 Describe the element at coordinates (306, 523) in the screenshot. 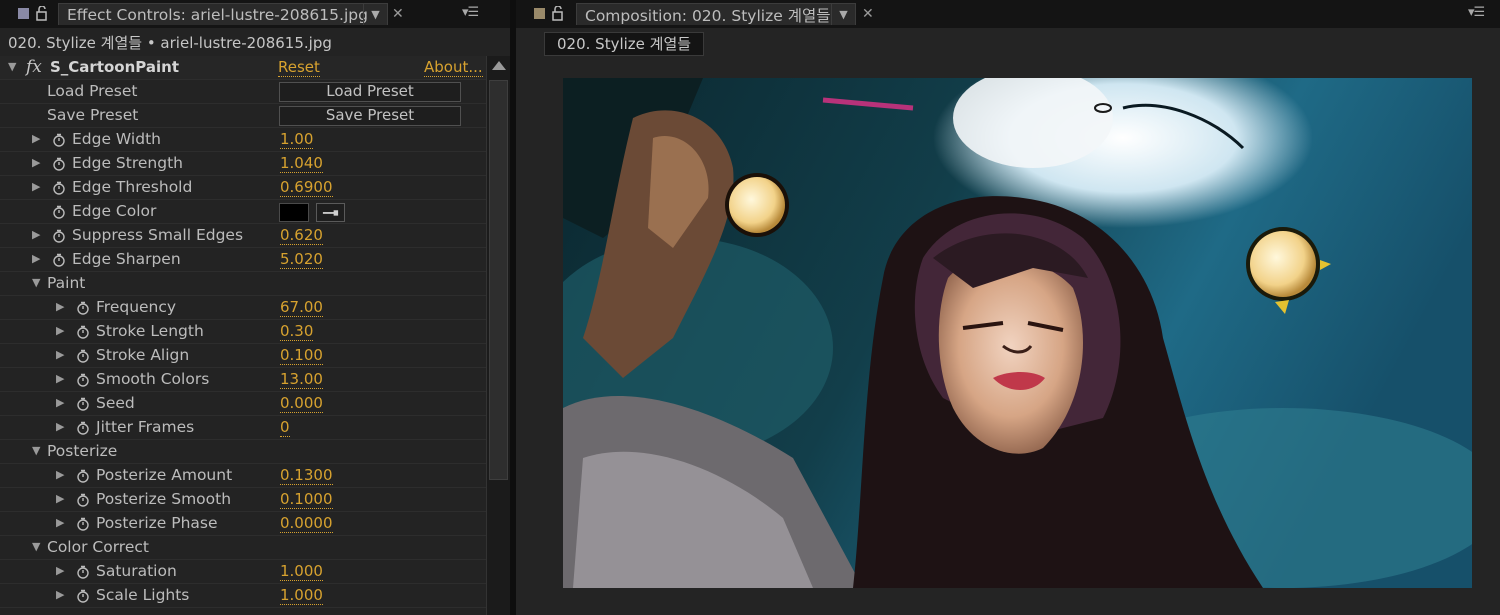

I see `param-value-posterize-phase: 0.0000` at that location.